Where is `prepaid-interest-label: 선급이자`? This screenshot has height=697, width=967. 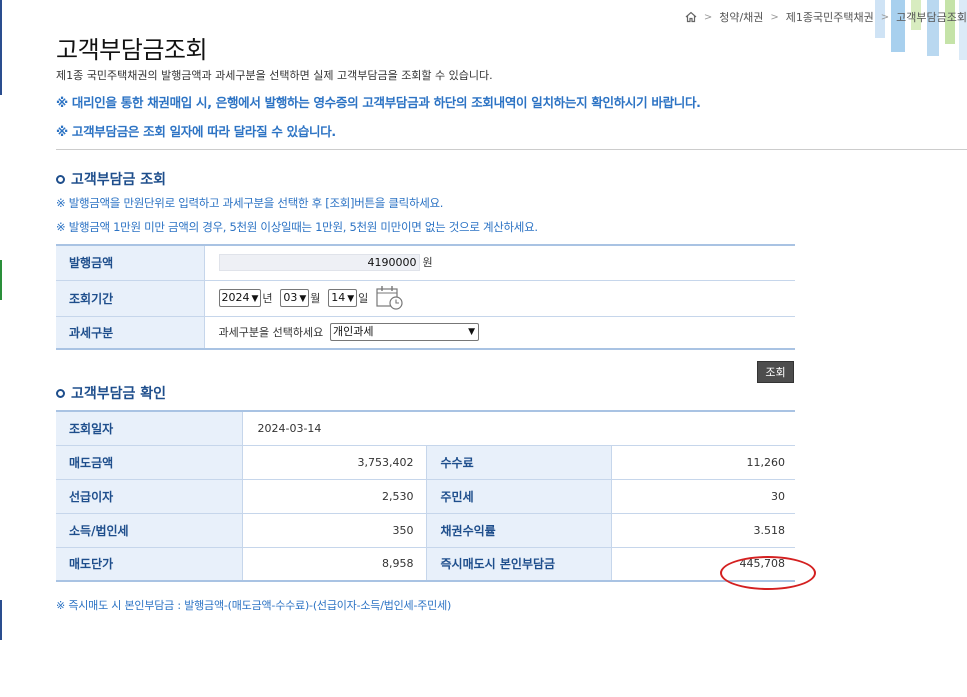 prepaid-interest-label: 선급이자 is located at coordinates (149, 496).